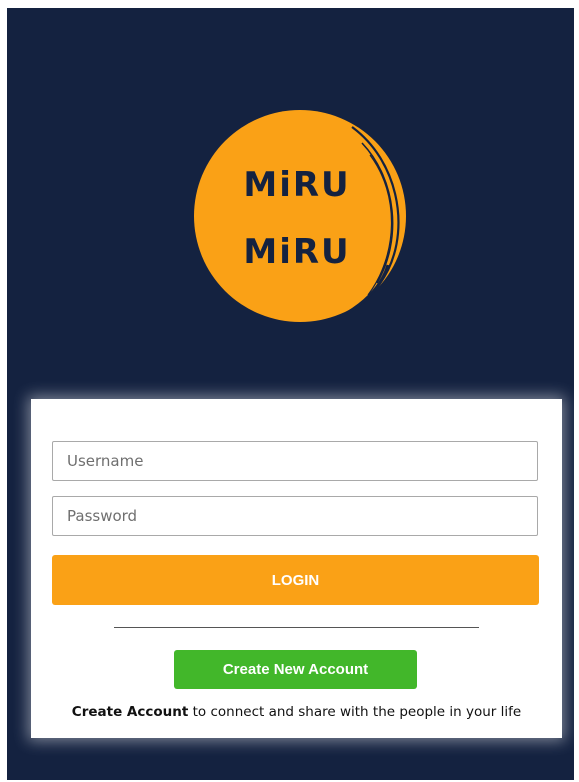 The width and height of the screenshot is (579, 782). What do you see at coordinates (295, 669) in the screenshot?
I see `create-new-account-button: Create New Account` at bounding box center [295, 669].